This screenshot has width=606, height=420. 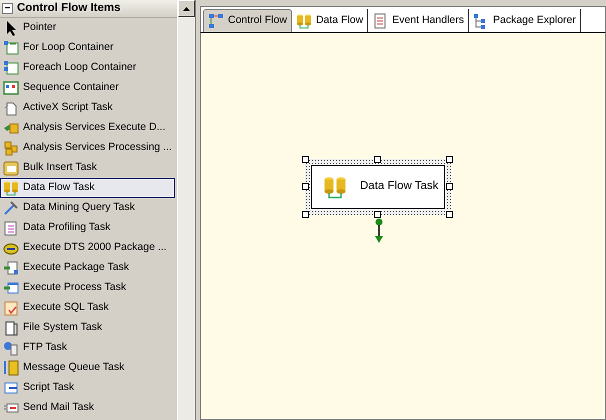 I want to click on scroll-up-button, so click(x=186, y=8).